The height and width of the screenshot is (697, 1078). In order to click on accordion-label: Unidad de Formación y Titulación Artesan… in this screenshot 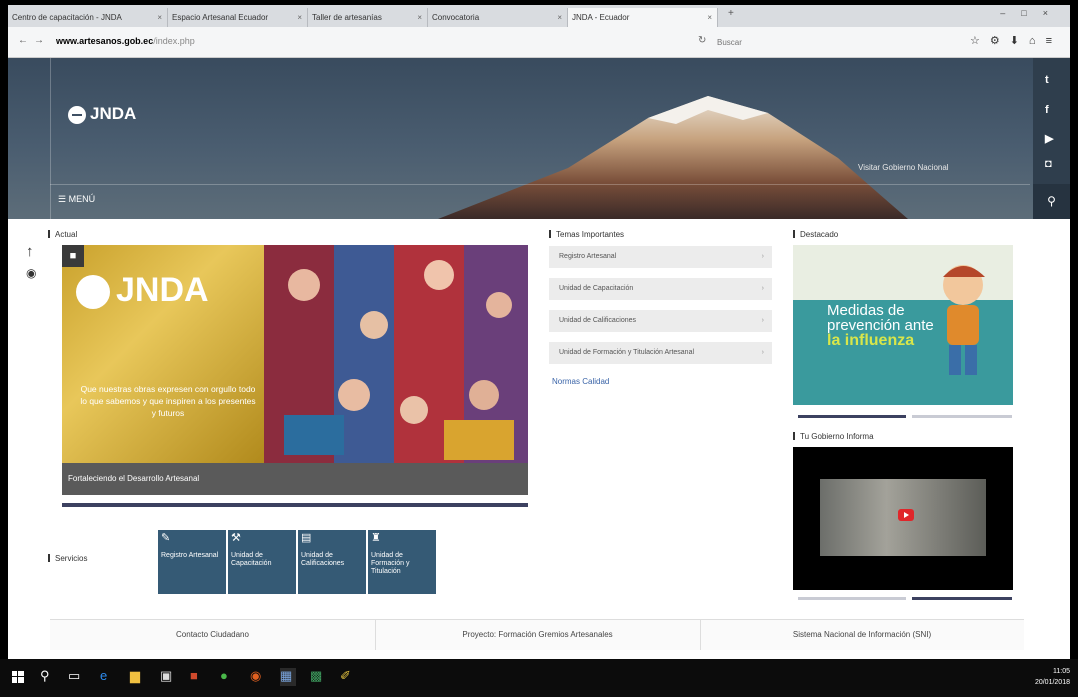, I will do `click(627, 352)`.